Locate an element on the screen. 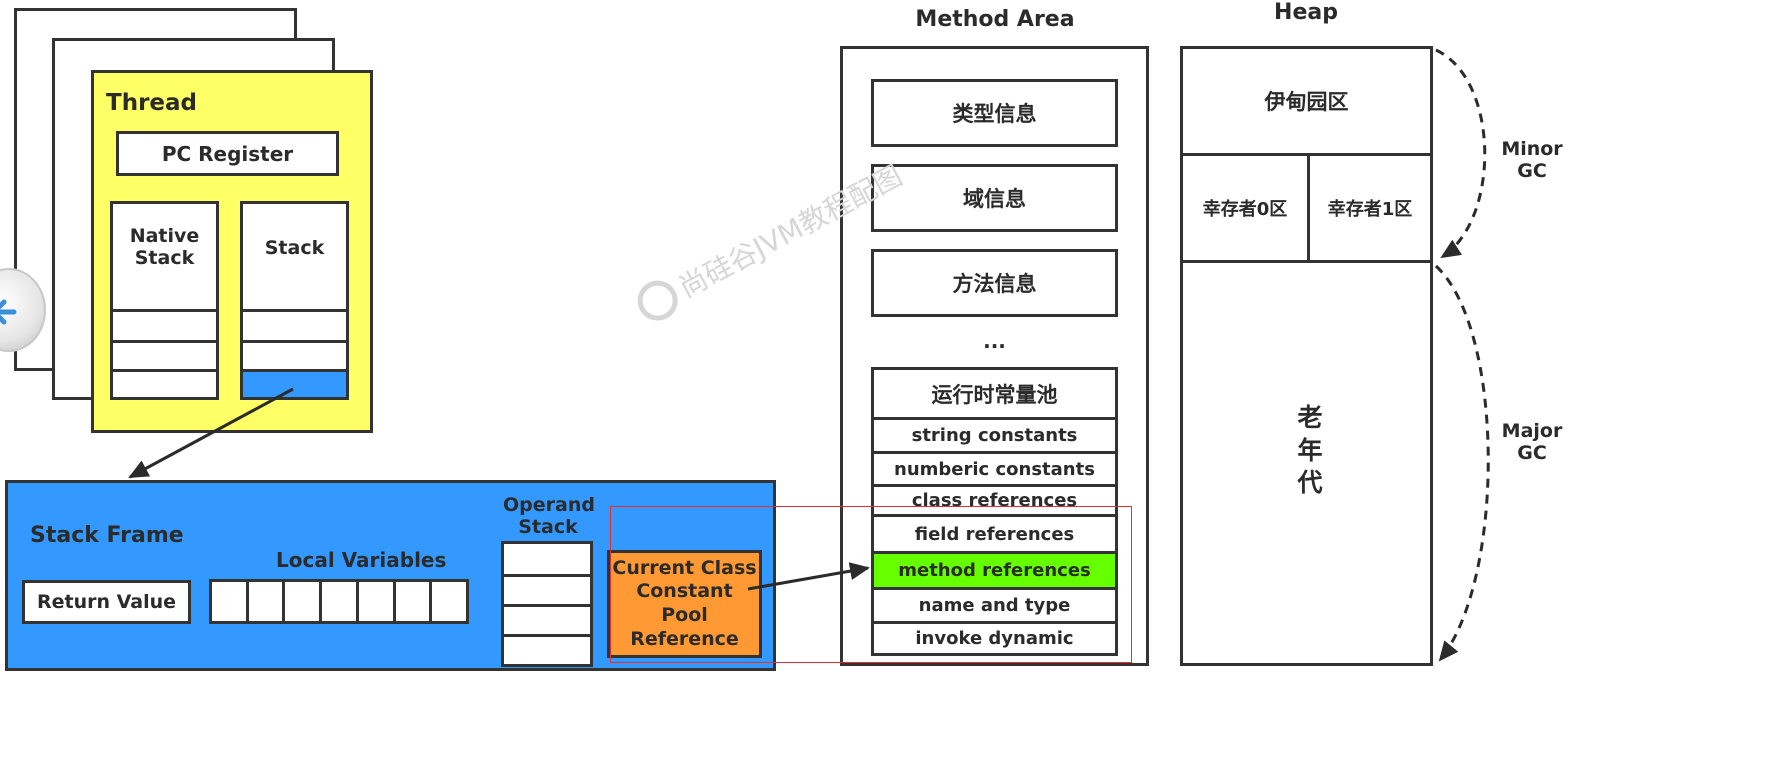 This screenshot has width=1779, height=780. minor-gc-arrow is located at coordinates (1461, 153).